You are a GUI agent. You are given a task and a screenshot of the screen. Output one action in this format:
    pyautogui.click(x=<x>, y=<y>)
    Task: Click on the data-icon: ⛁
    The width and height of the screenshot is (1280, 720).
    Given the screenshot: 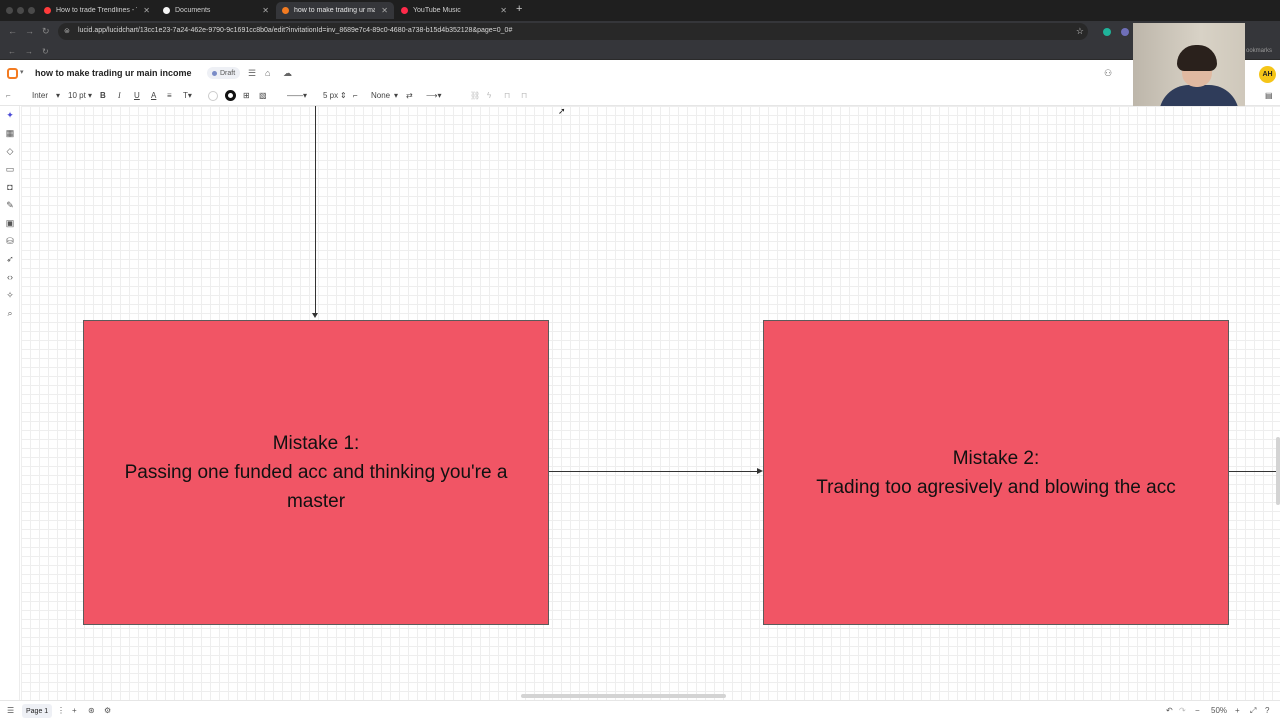 What is the action you would take?
    pyautogui.click(x=10, y=241)
    